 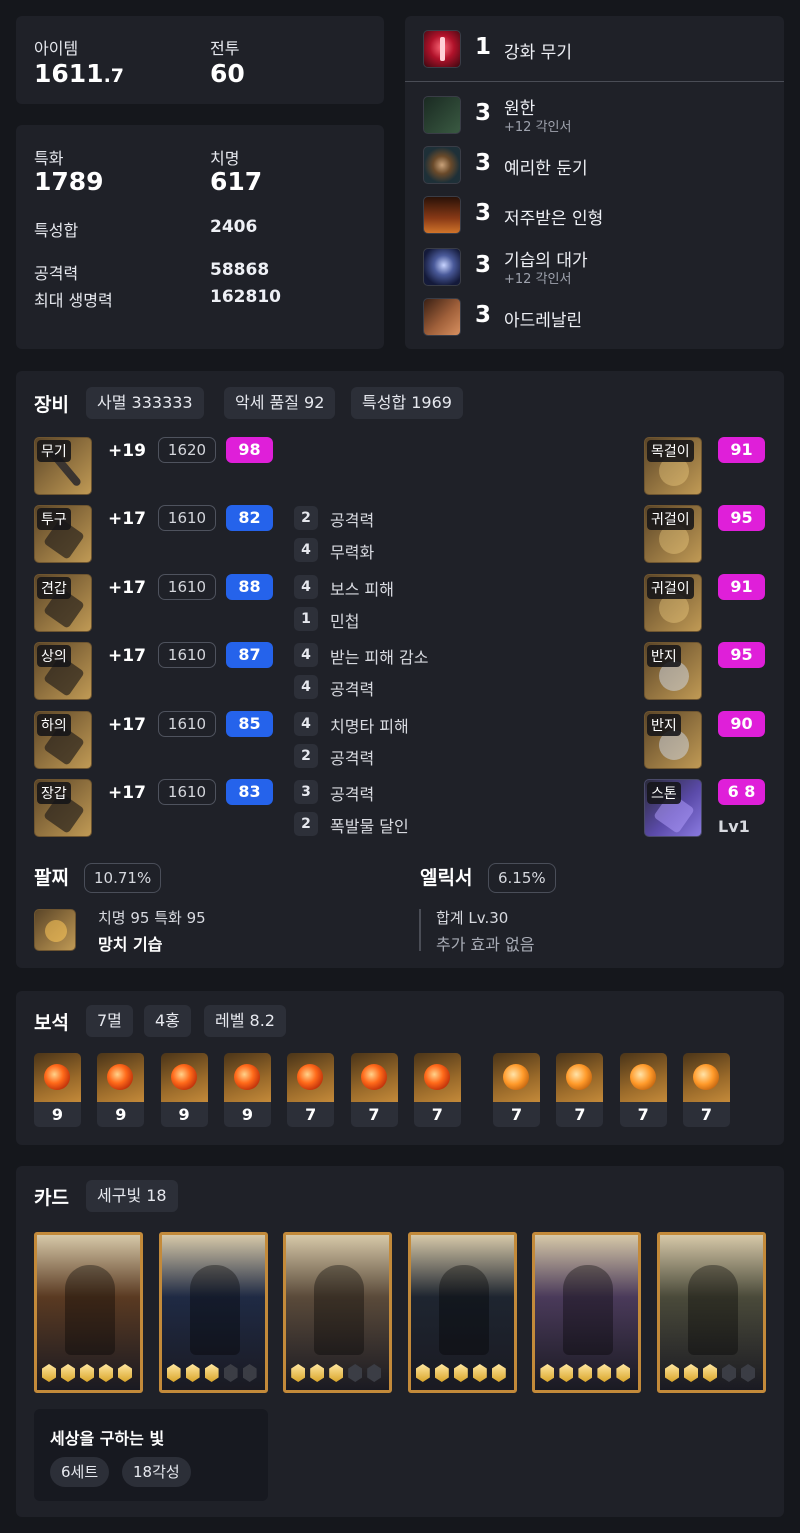 I want to click on accessory-earring-2: 귀걸이 91, so click(x=706, y=604).